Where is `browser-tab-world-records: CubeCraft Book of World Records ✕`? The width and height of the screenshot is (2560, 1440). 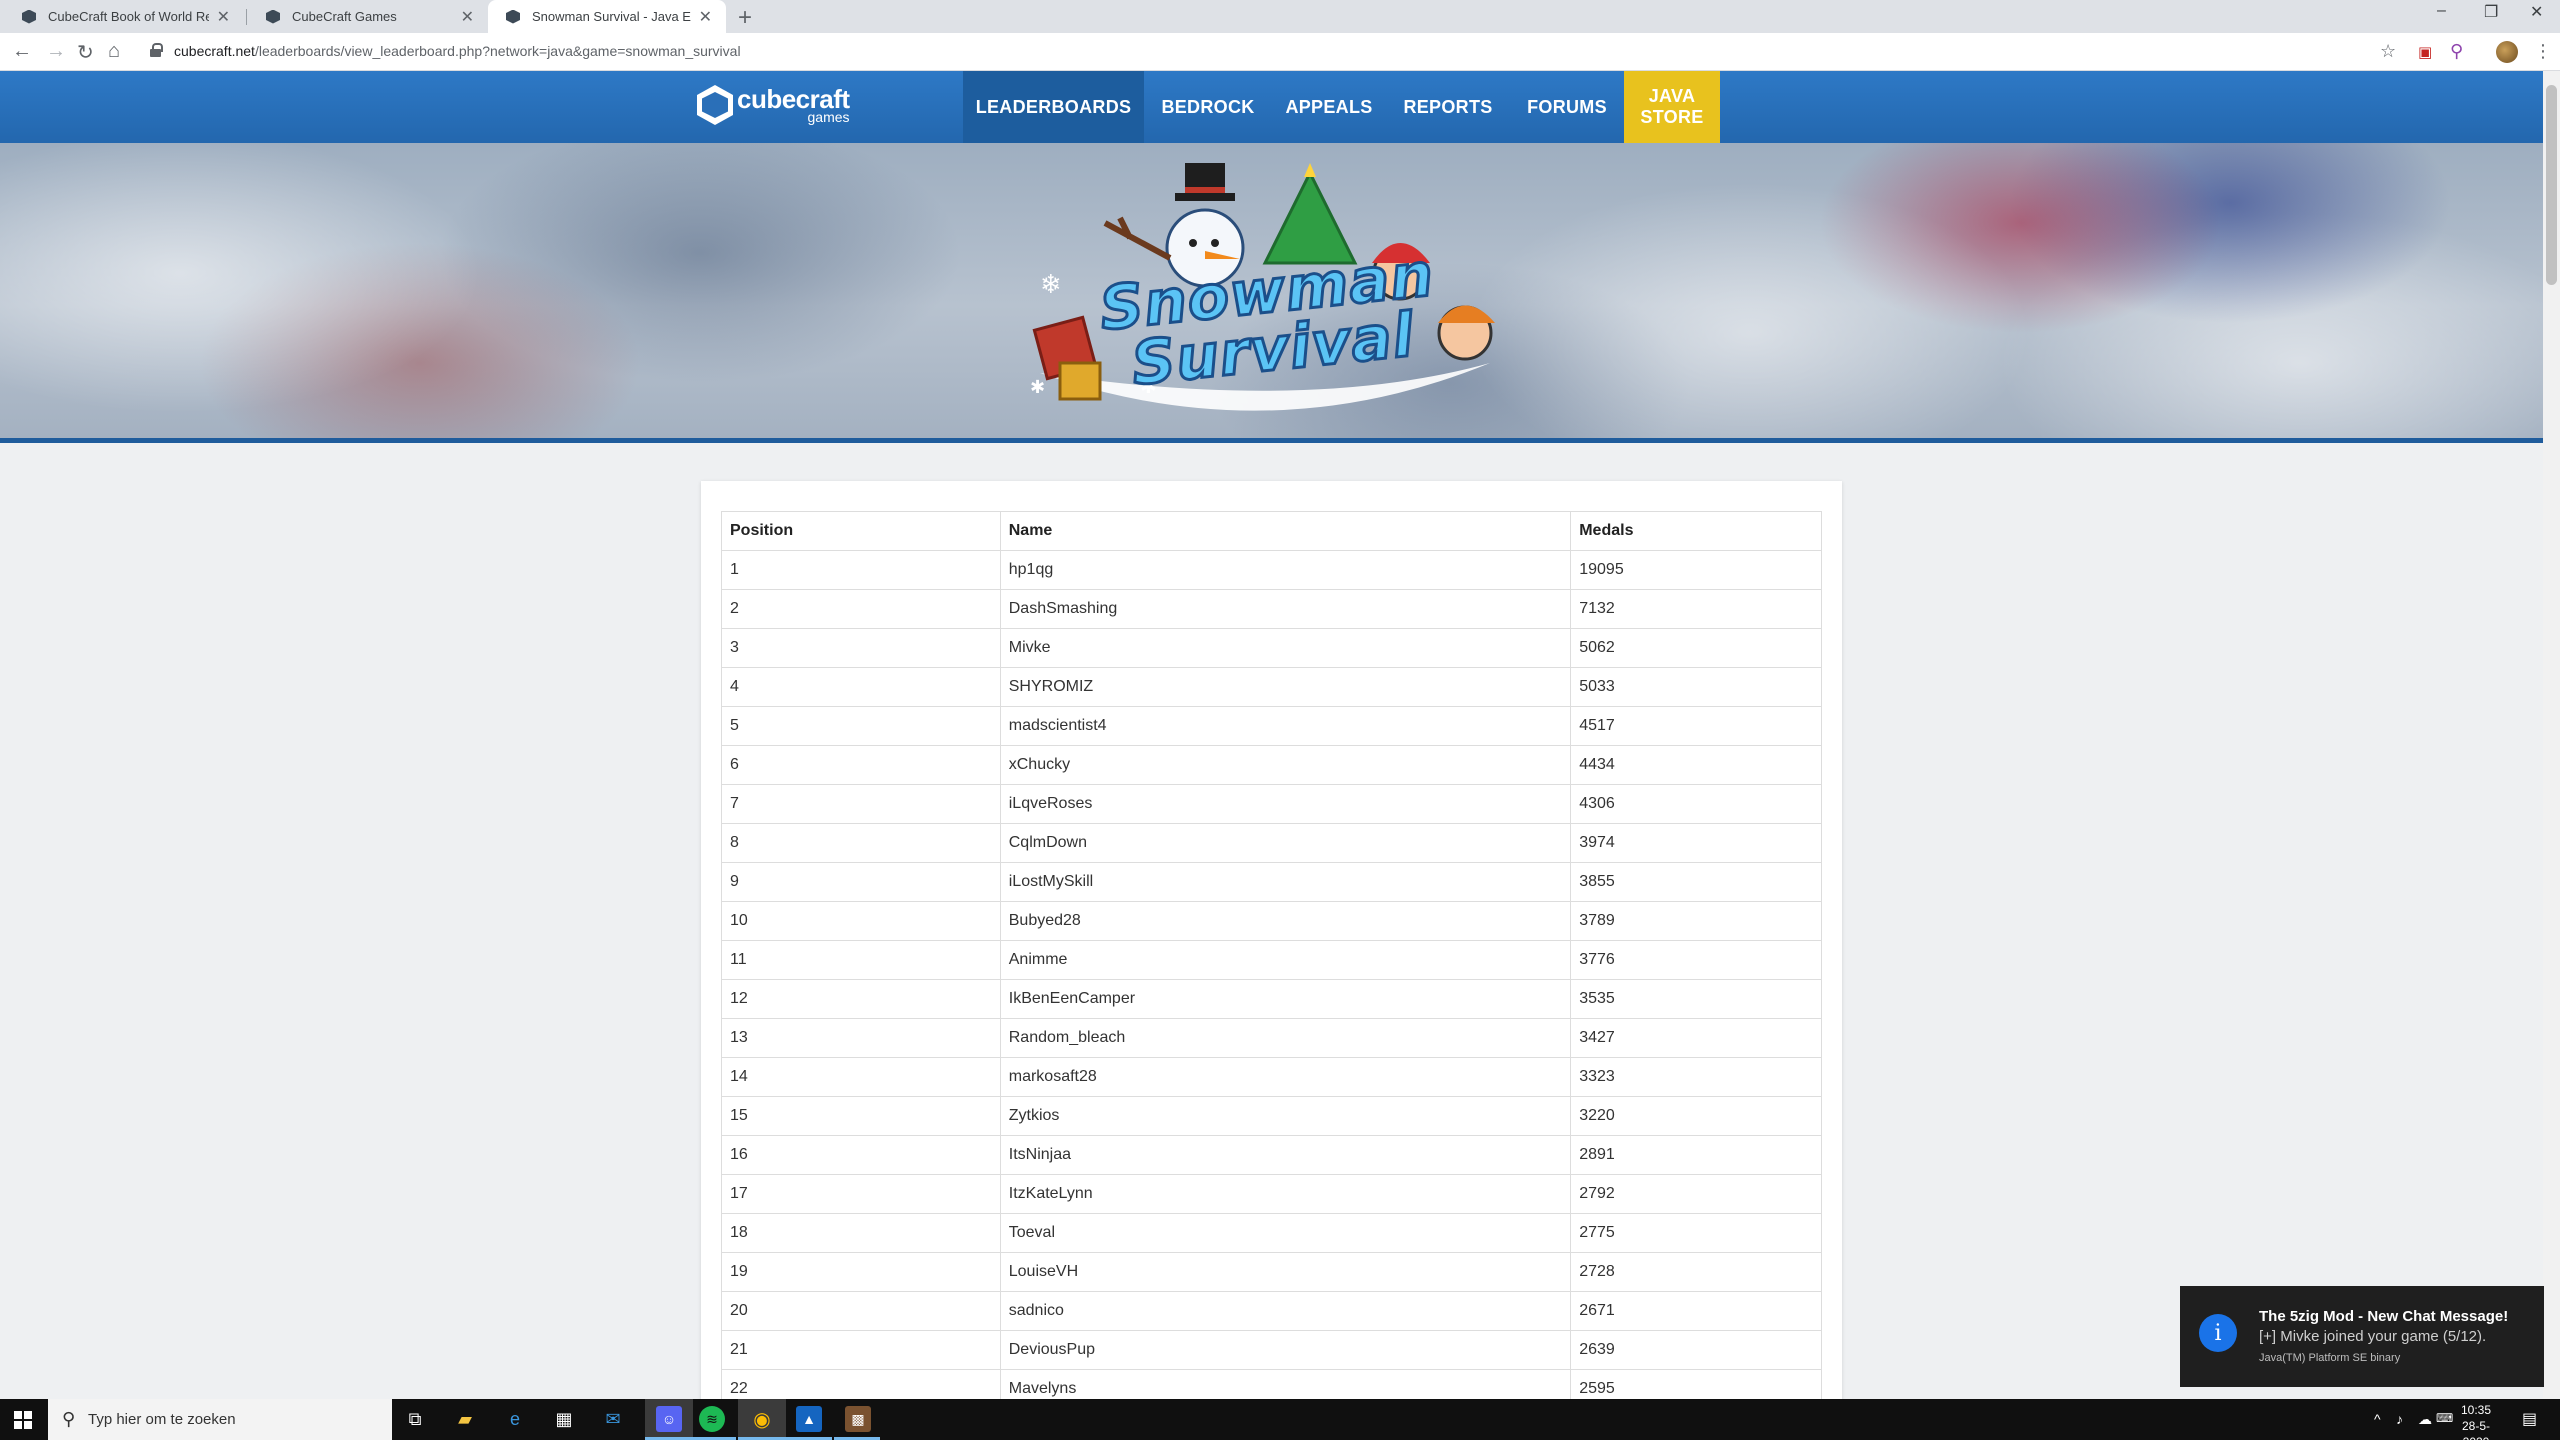 browser-tab-world-records: CubeCraft Book of World Records ✕ is located at coordinates (124, 16).